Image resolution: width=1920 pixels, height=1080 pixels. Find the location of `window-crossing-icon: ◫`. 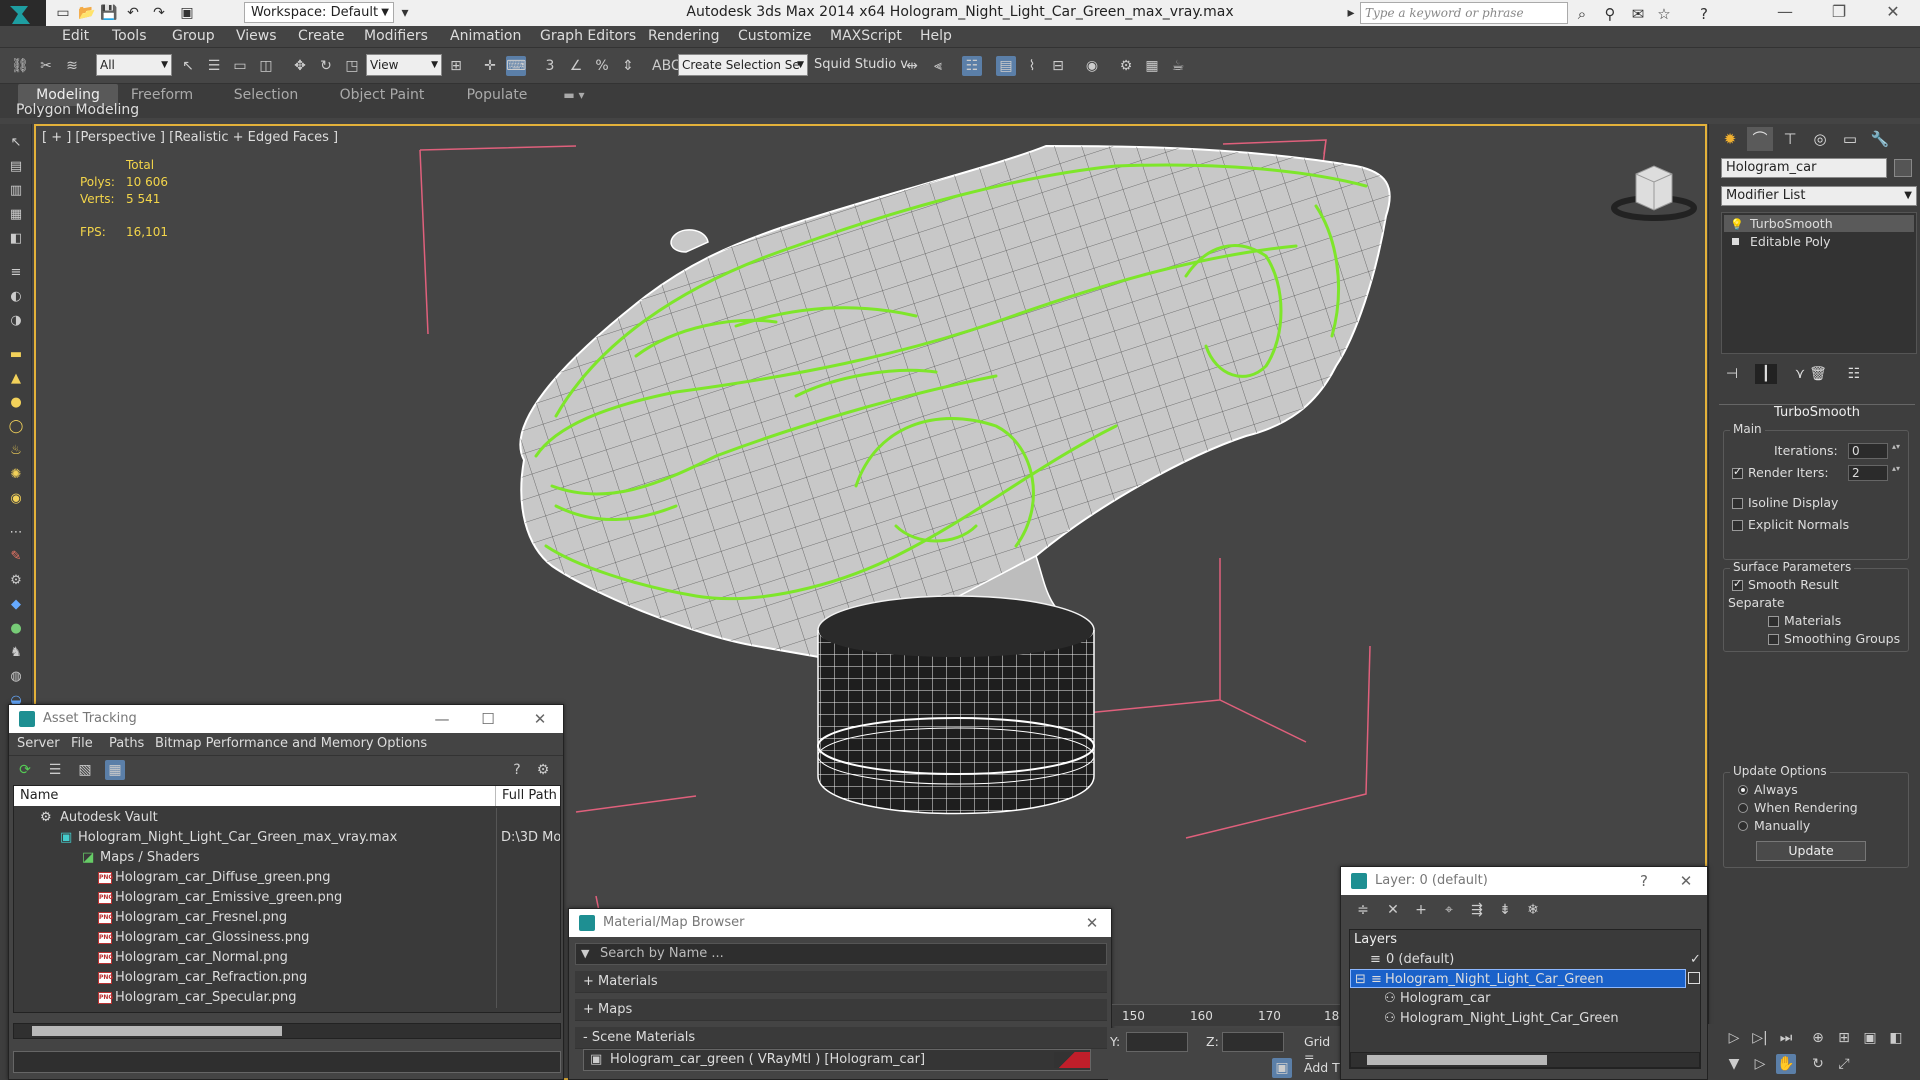

window-crossing-icon: ◫ is located at coordinates (266, 66).